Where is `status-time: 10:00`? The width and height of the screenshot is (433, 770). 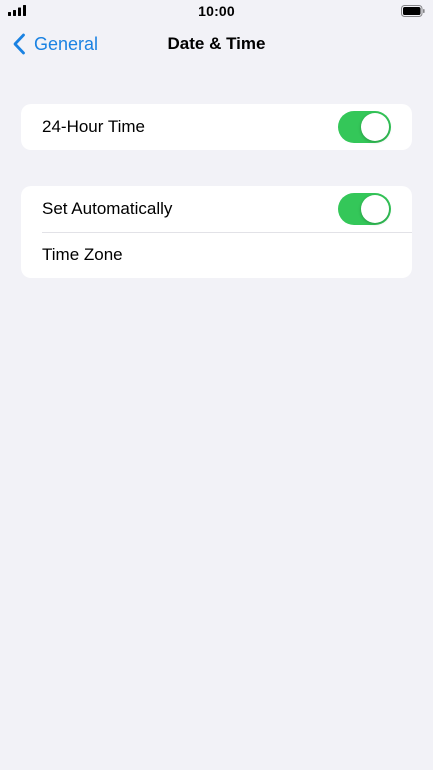
status-time: 10:00 is located at coordinates (216, 11).